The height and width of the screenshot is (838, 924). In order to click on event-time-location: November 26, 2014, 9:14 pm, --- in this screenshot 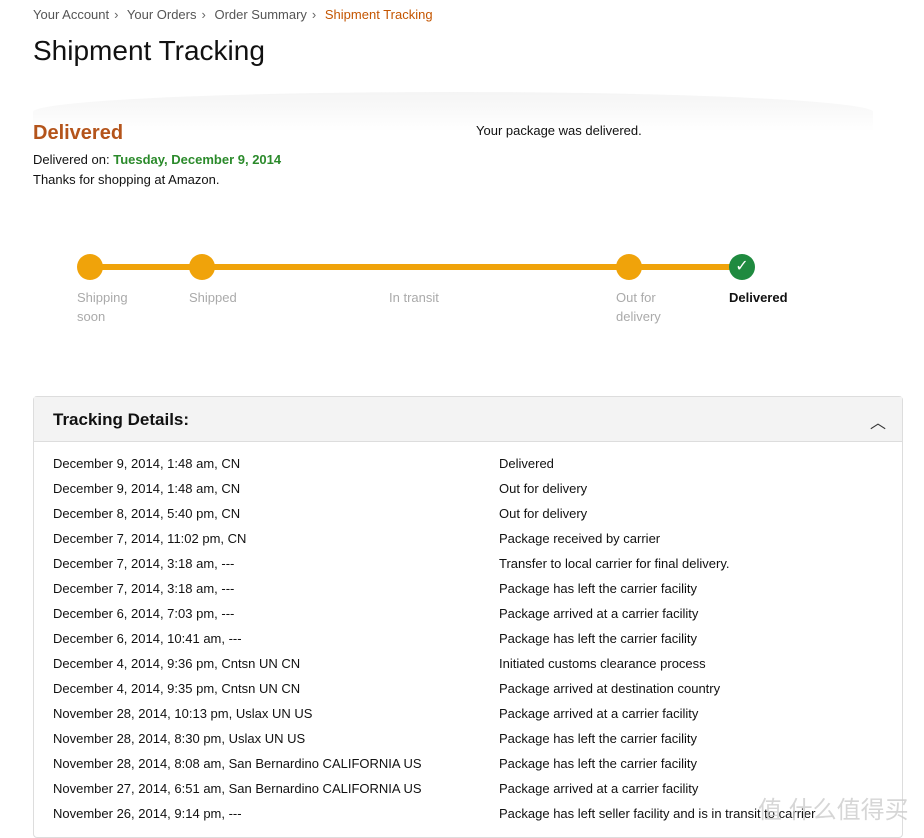, I will do `click(147, 813)`.